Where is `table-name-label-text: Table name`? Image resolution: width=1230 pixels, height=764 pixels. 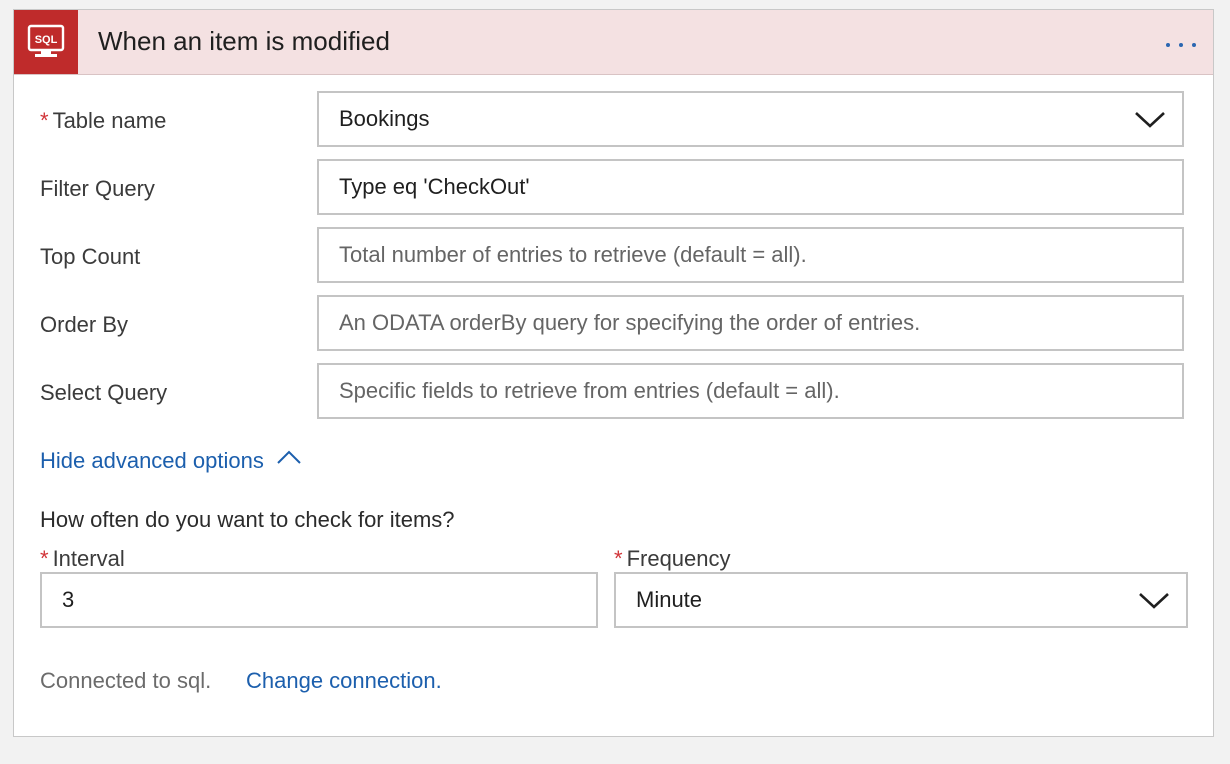 table-name-label-text: Table name is located at coordinates (109, 120).